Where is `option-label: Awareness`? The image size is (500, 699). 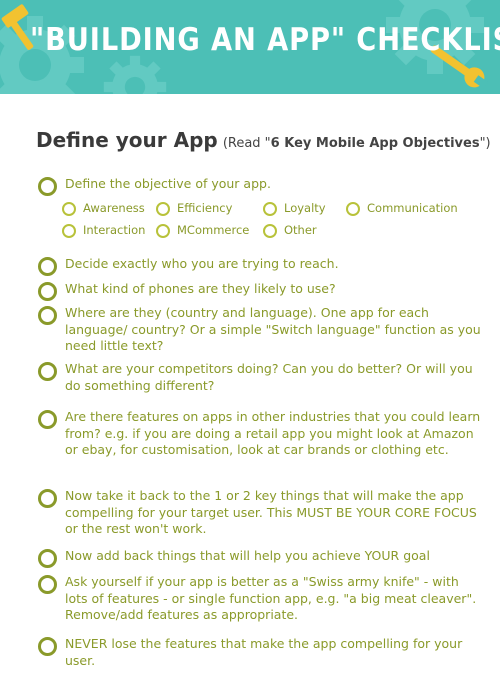
option-label: Awareness is located at coordinates (114, 208).